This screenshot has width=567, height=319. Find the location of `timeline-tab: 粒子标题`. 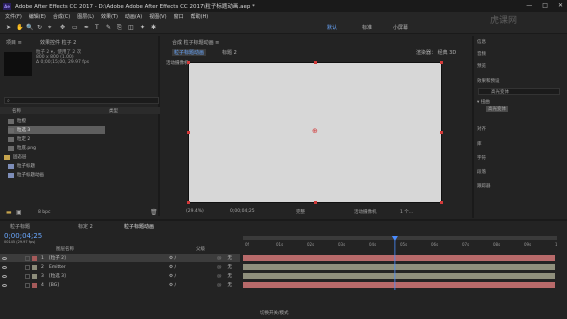

timeline-tab: 粒子标题 is located at coordinates (20, 226).